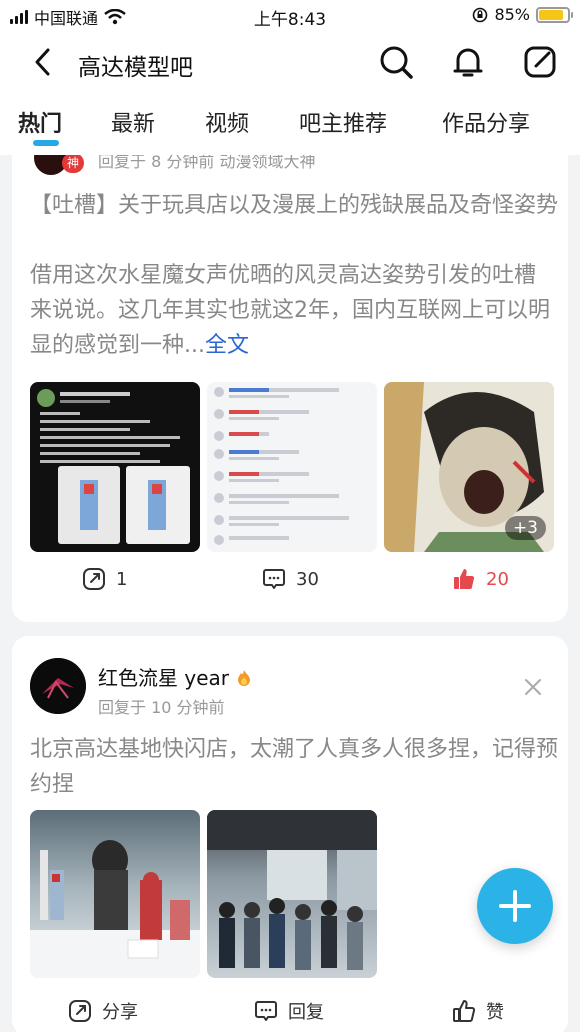 The image size is (580, 1032). What do you see at coordinates (486, 122) in the screenshot?
I see `tab-works-share: 作品分享` at bounding box center [486, 122].